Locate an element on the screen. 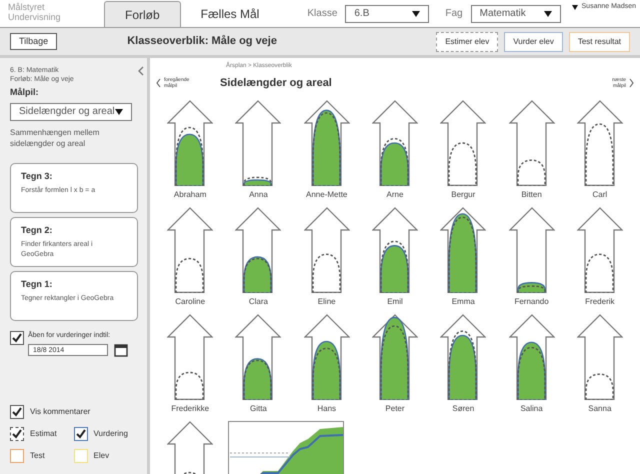  tab: Fælles Mål is located at coordinates (230, 14).